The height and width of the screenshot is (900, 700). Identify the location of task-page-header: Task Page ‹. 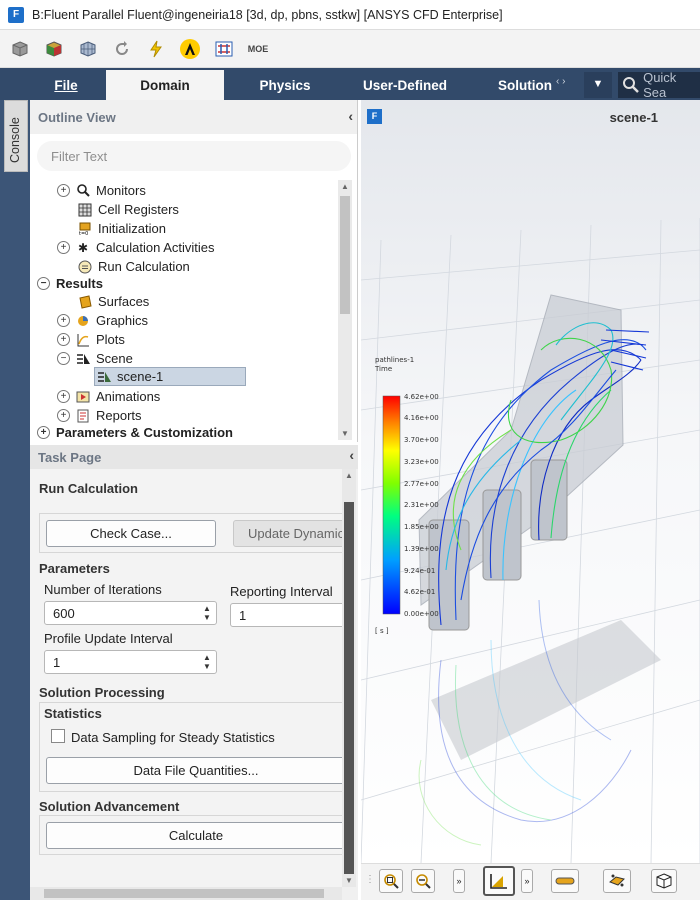
(194, 457).